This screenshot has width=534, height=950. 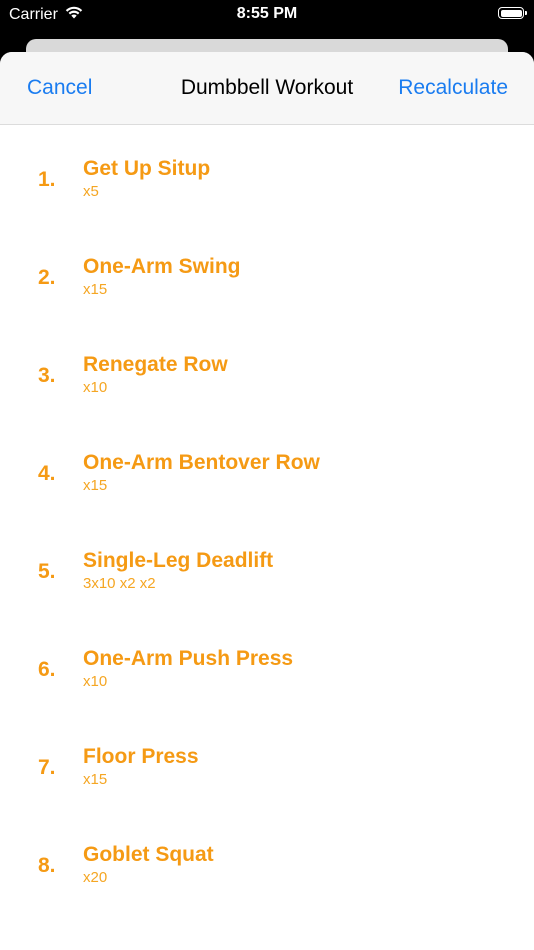 I want to click on exercise-number: 1., so click(x=47, y=179).